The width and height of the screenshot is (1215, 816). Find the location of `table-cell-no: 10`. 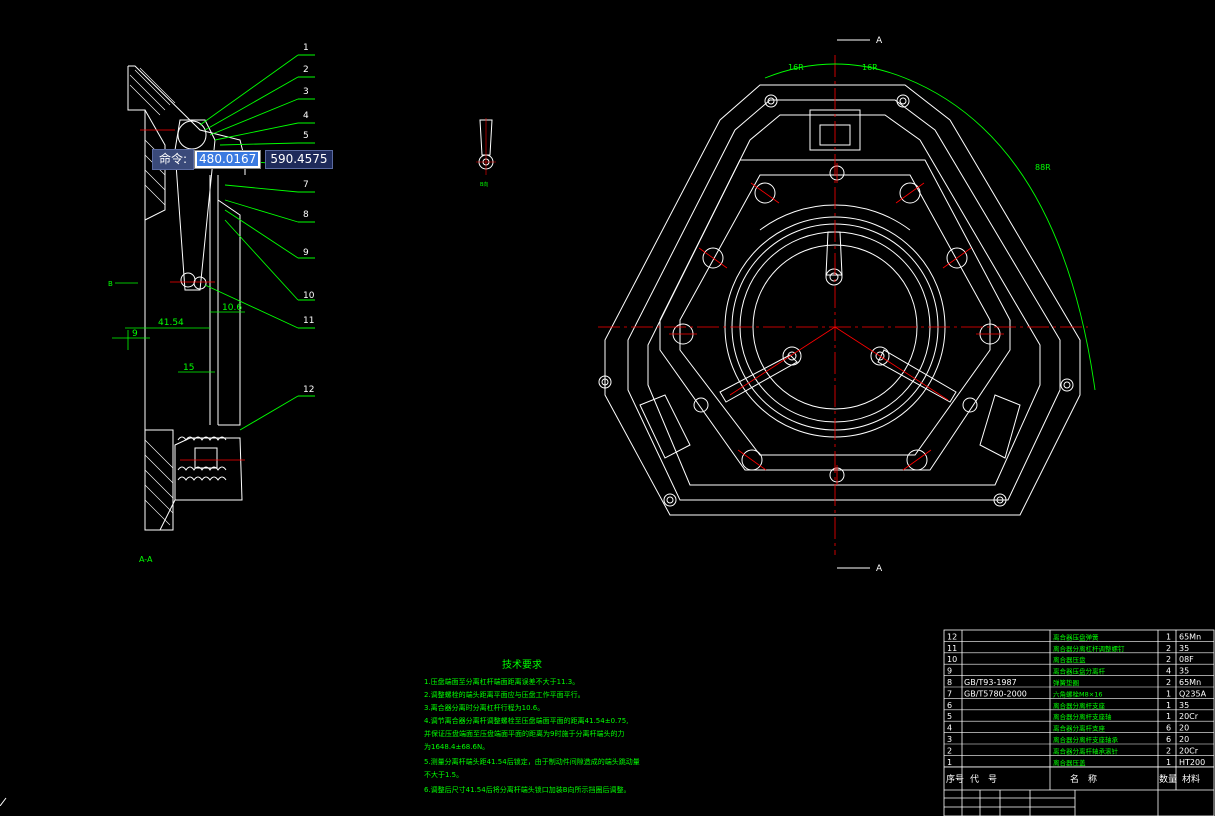

table-cell-no: 10 is located at coordinates (952, 659).